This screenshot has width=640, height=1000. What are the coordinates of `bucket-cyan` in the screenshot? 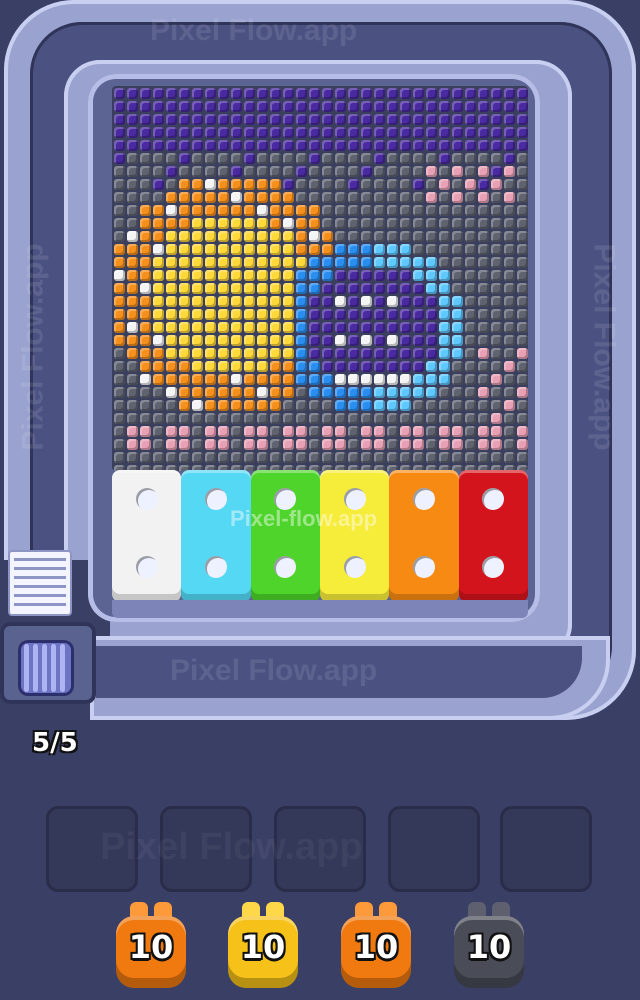 It's located at (216, 536).